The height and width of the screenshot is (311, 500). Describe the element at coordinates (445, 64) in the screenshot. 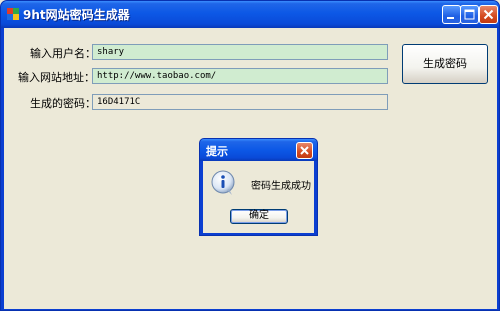

I see `generate-password-button: 生成密码` at that location.